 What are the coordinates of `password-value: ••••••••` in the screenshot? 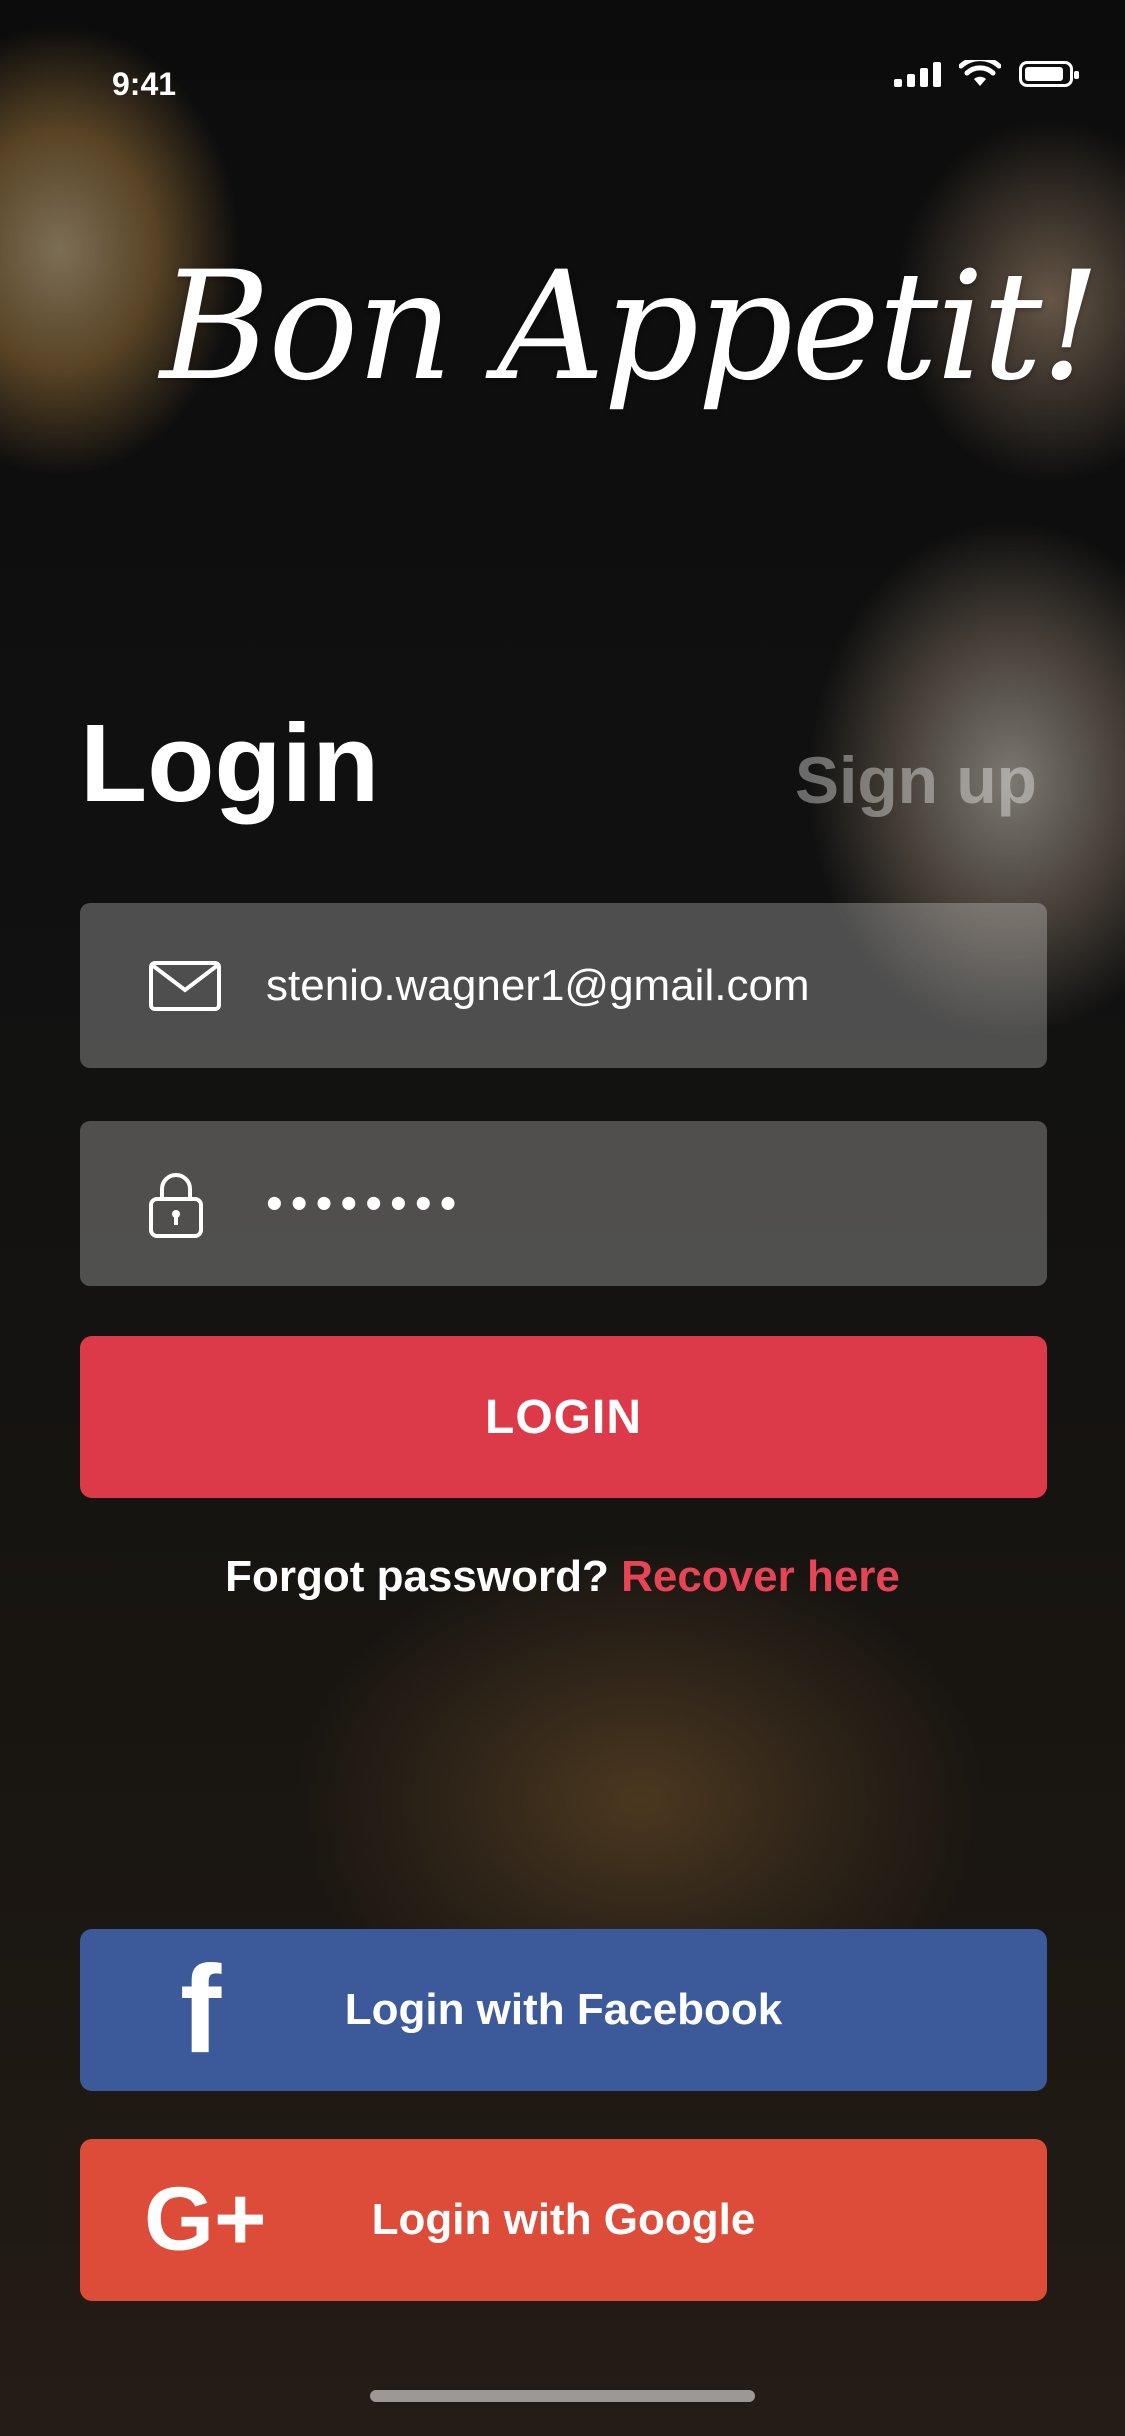 It's located at (365, 1203).